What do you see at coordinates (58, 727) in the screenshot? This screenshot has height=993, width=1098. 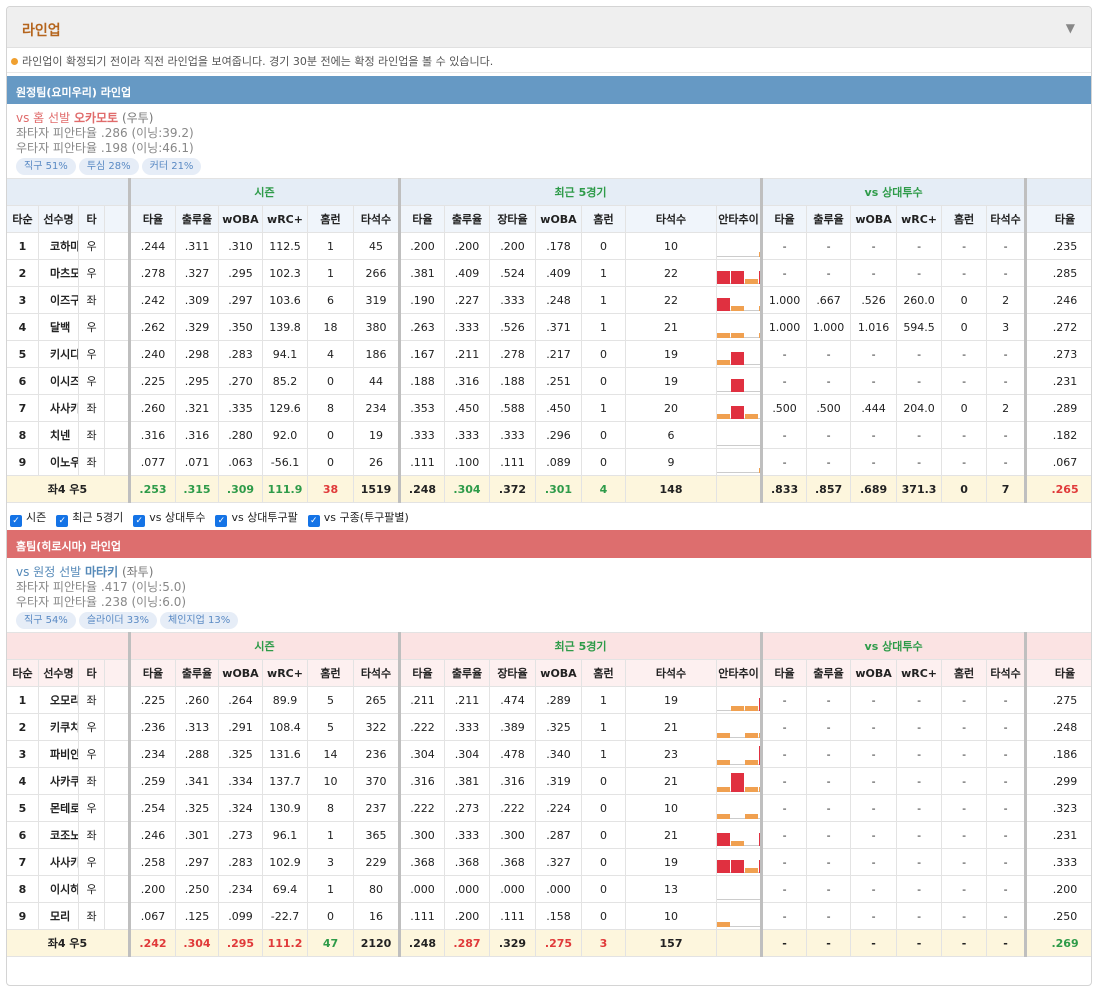 I see `player-name: 키쿠치` at bounding box center [58, 727].